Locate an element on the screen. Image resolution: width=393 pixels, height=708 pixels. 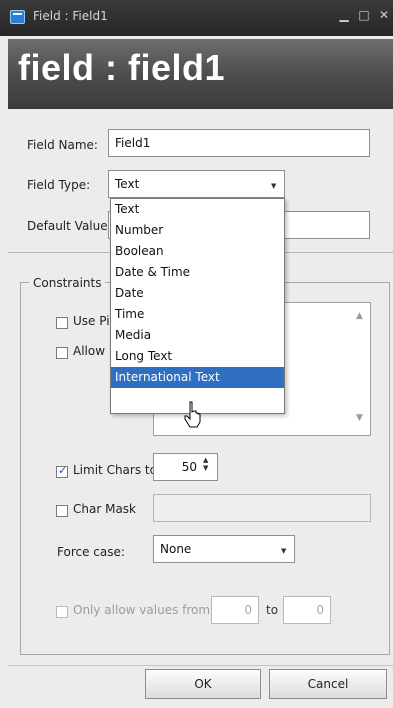
force-case-label: Force case: is located at coordinates (91, 552).